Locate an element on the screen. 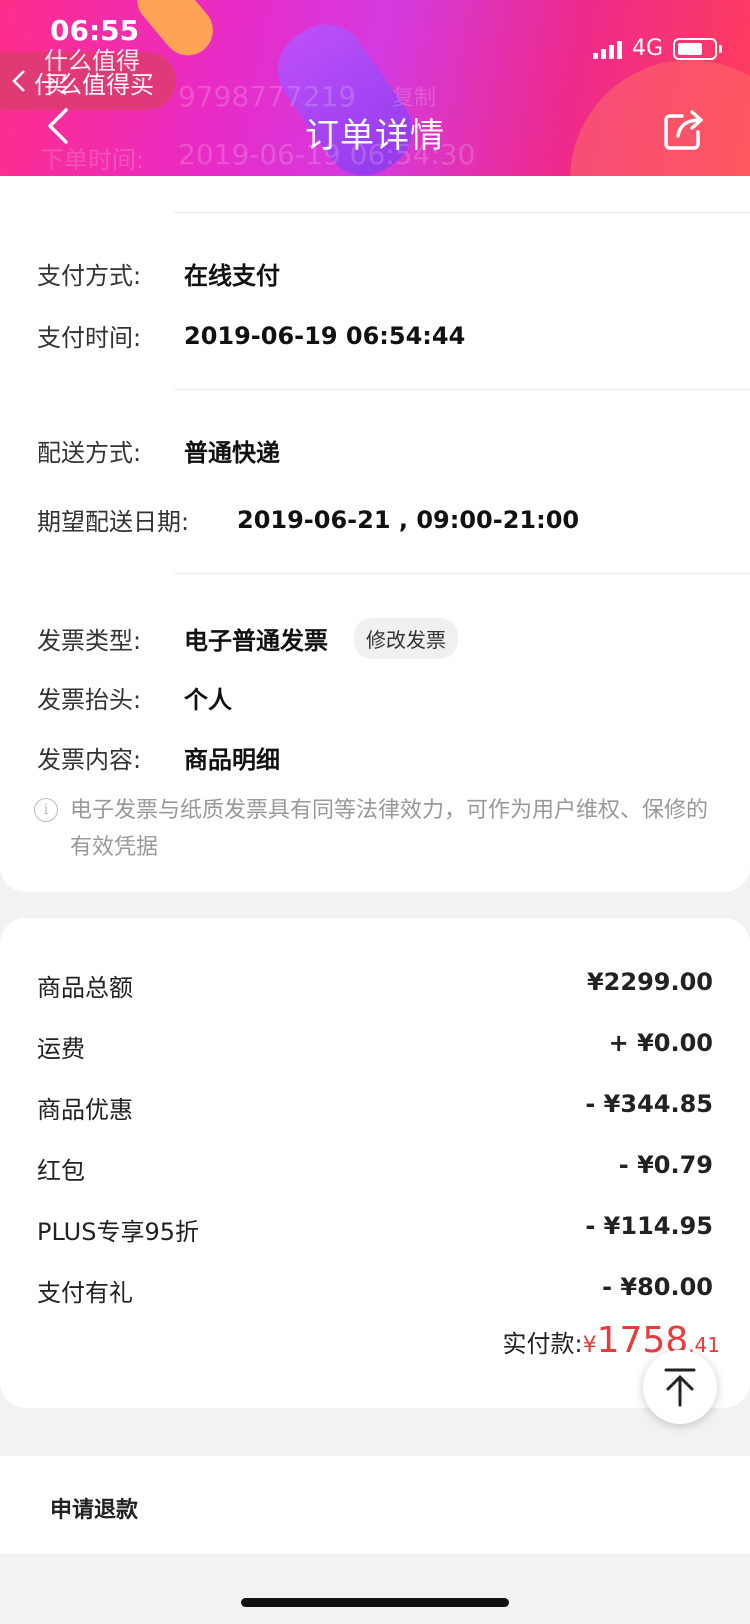 The height and width of the screenshot is (1624, 750). modify-invoice-button: 修改发票 is located at coordinates (406, 638).